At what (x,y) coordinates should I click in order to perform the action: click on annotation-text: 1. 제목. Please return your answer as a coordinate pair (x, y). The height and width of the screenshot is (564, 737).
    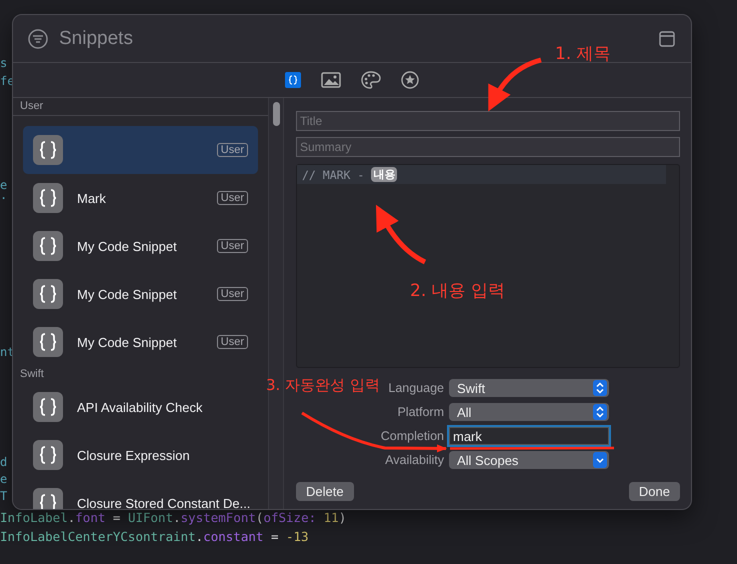
    Looking at the image, I should click on (583, 54).